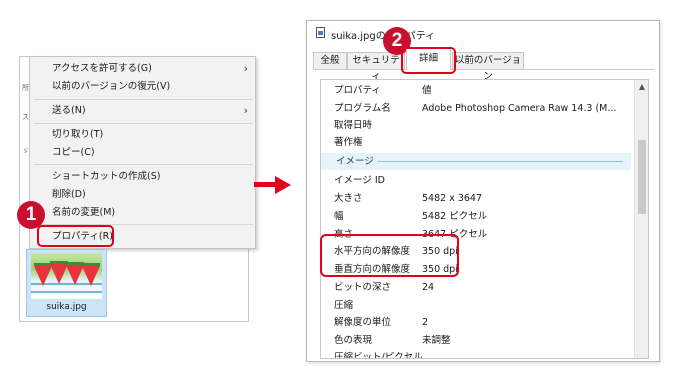  What do you see at coordinates (428, 287) in the screenshot?
I see `property-value: 24` at bounding box center [428, 287].